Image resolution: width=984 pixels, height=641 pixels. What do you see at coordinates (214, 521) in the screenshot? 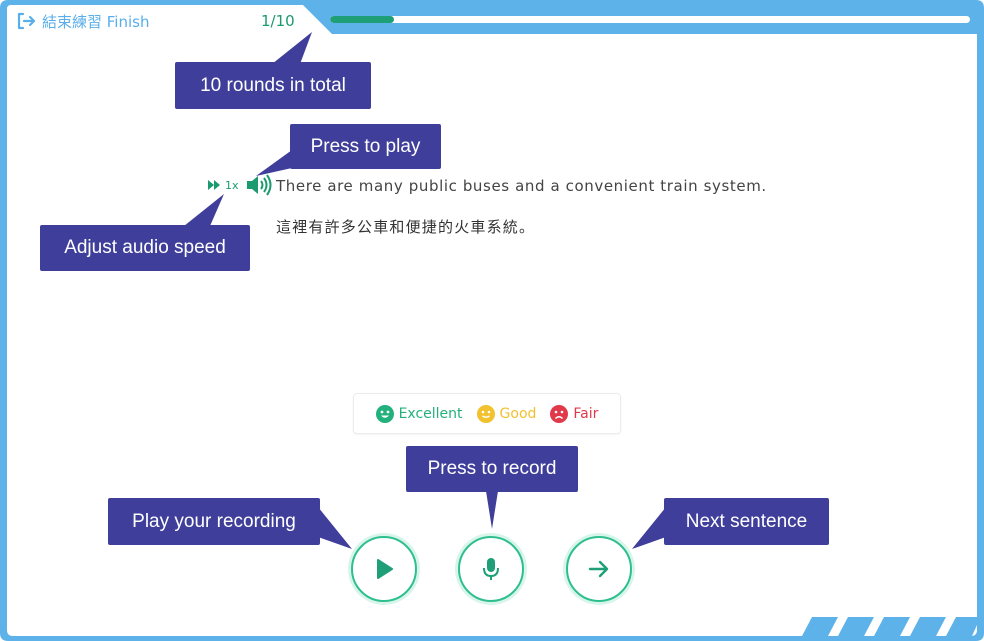
I see `tooltip-playback: Play your recording` at bounding box center [214, 521].